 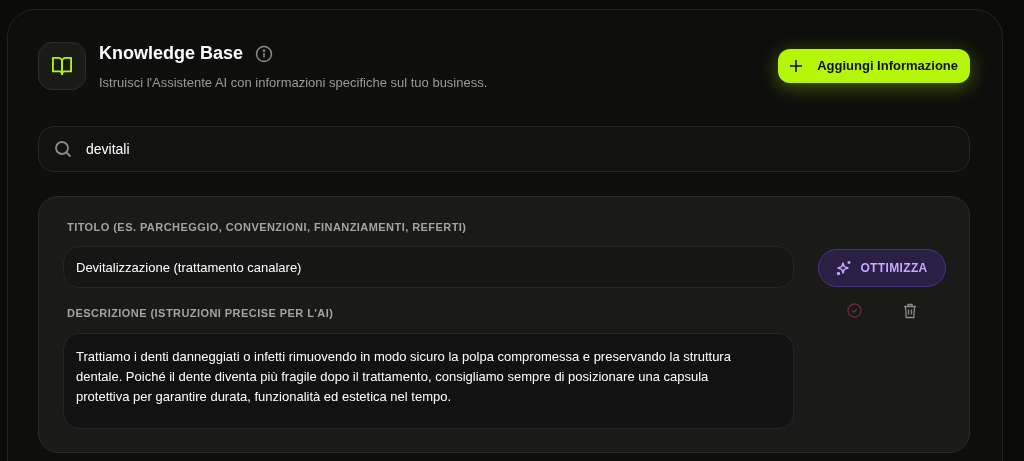 I want to click on book-icon, so click(x=62, y=66).